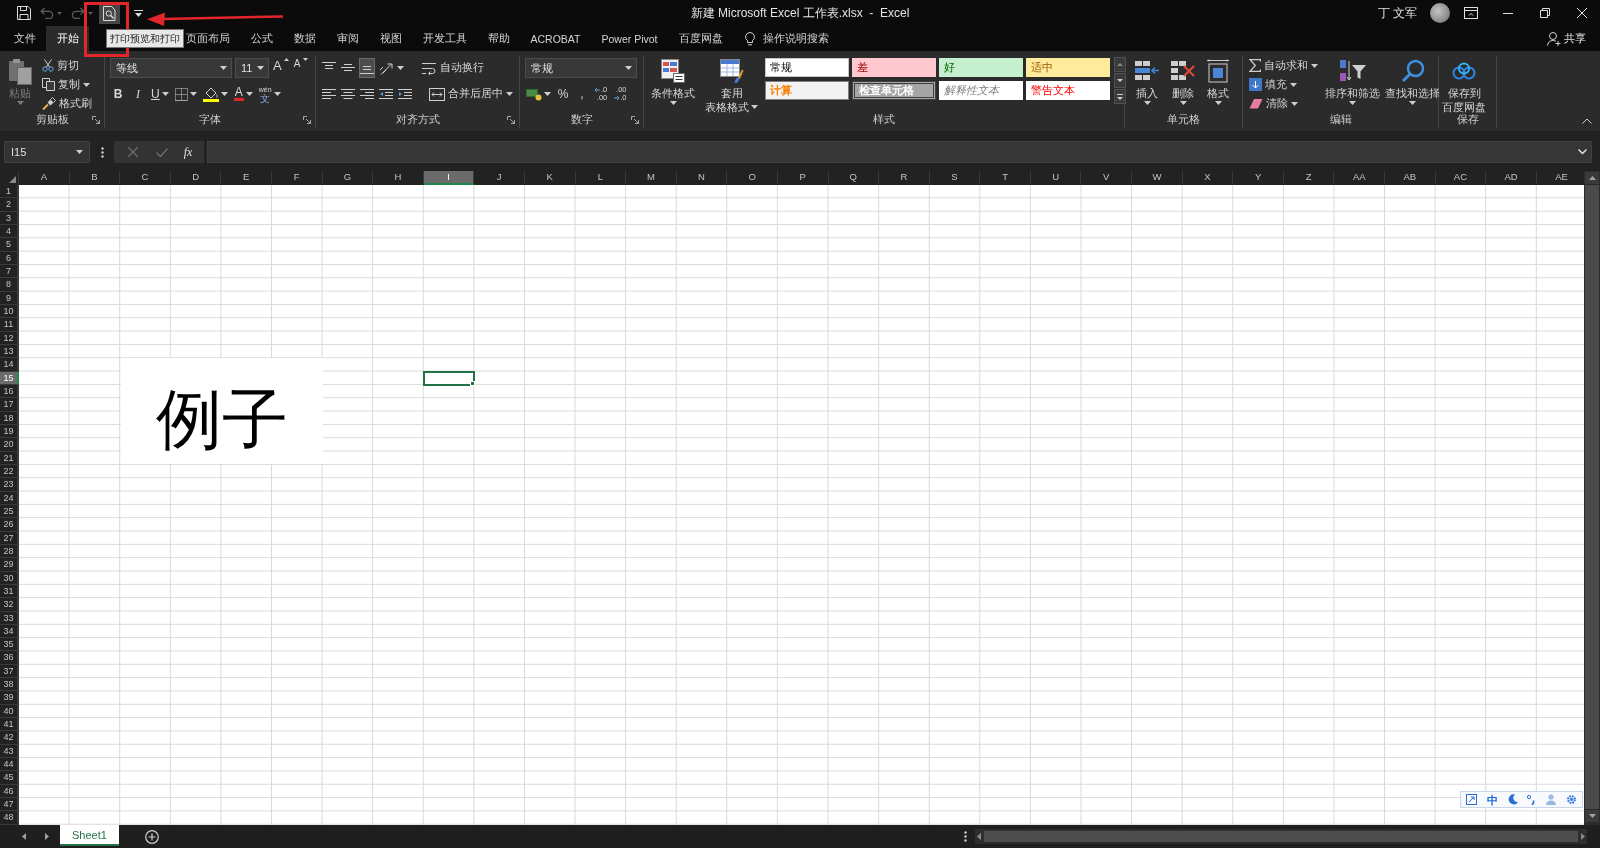 This screenshot has height=848, width=1600. What do you see at coordinates (884, 120) in the screenshot?
I see `group-label: 样式` at bounding box center [884, 120].